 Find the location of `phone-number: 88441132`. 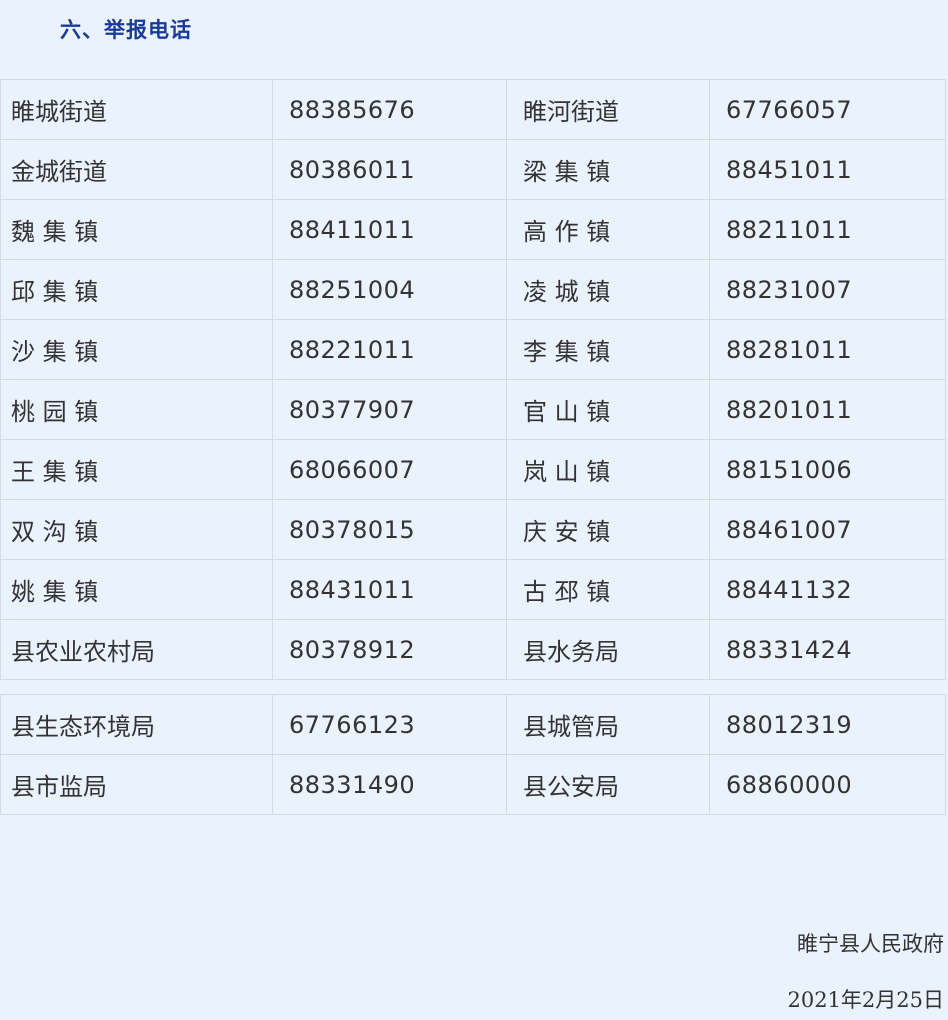

phone-number: 88441132 is located at coordinates (827, 589).